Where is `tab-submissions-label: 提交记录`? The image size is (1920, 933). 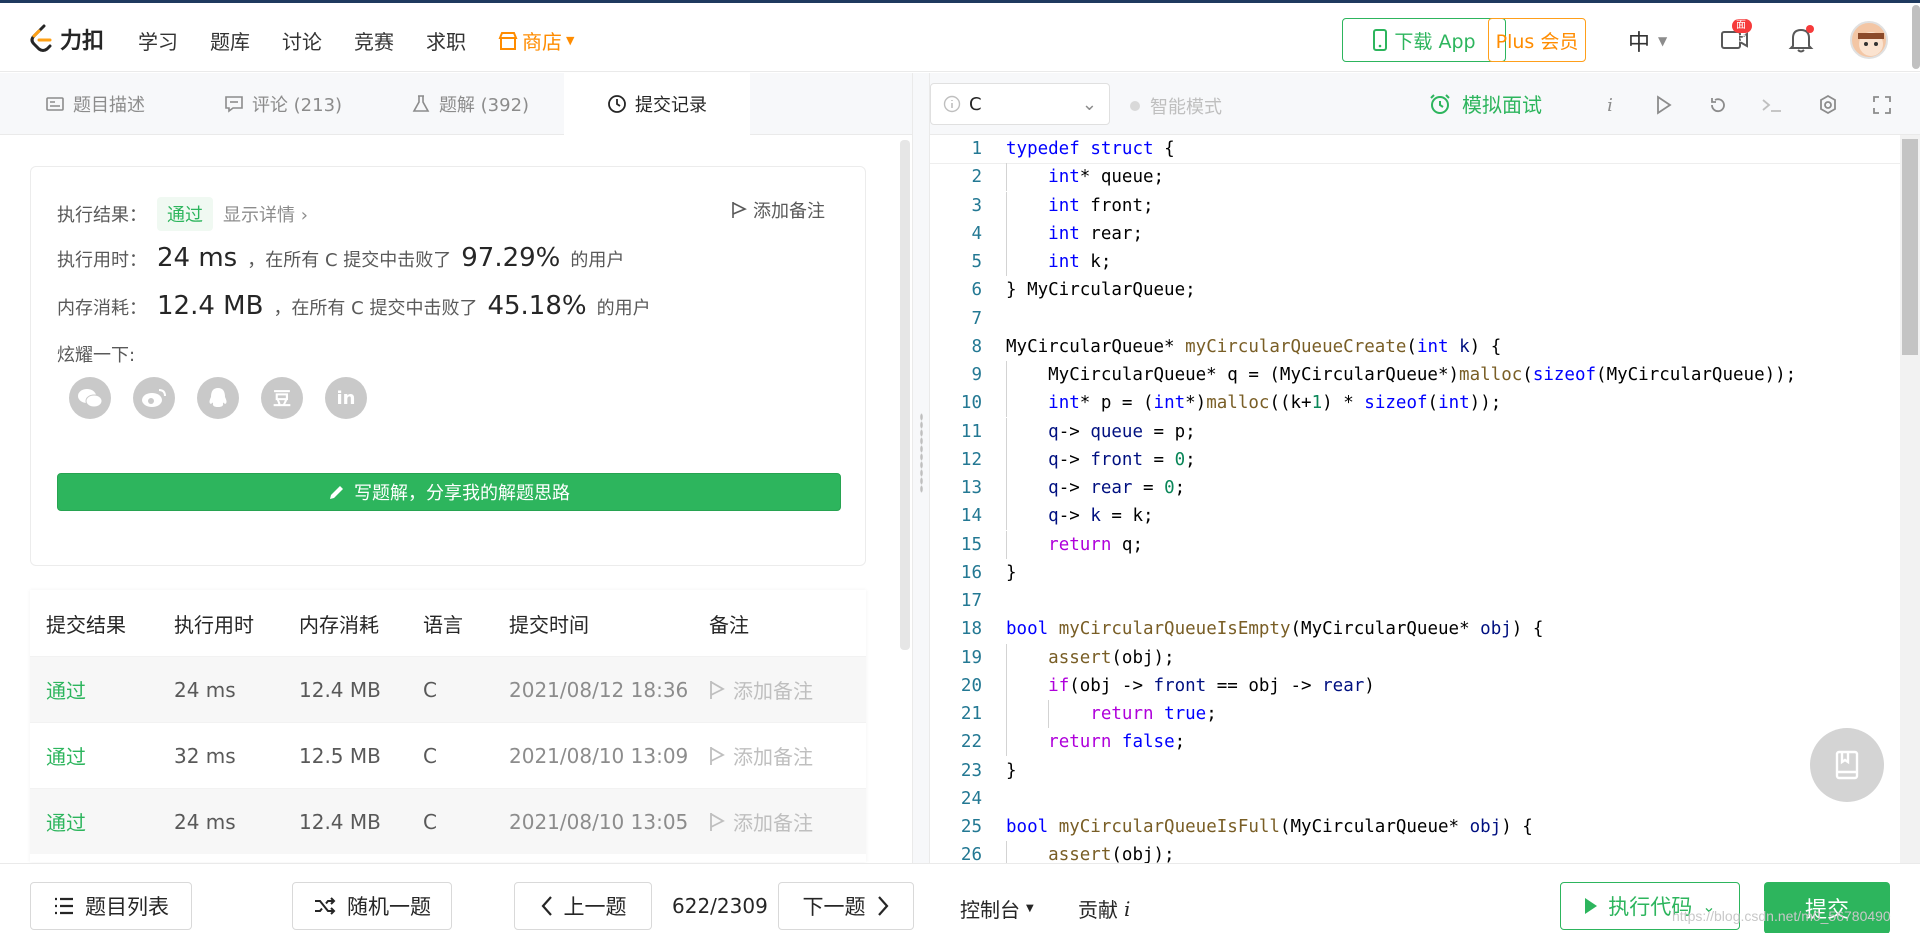
tab-submissions-label: 提交记录 is located at coordinates (671, 105).